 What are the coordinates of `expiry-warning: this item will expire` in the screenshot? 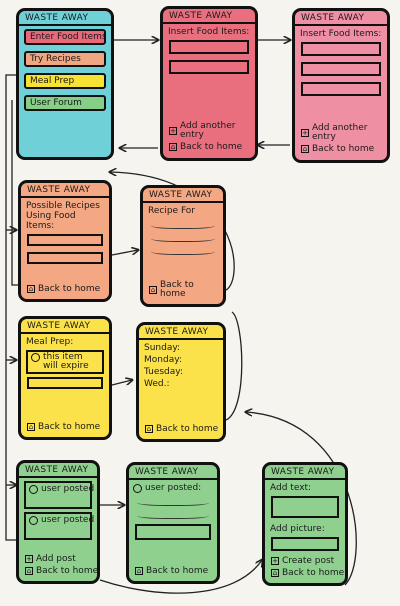 It's located at (65, 362).